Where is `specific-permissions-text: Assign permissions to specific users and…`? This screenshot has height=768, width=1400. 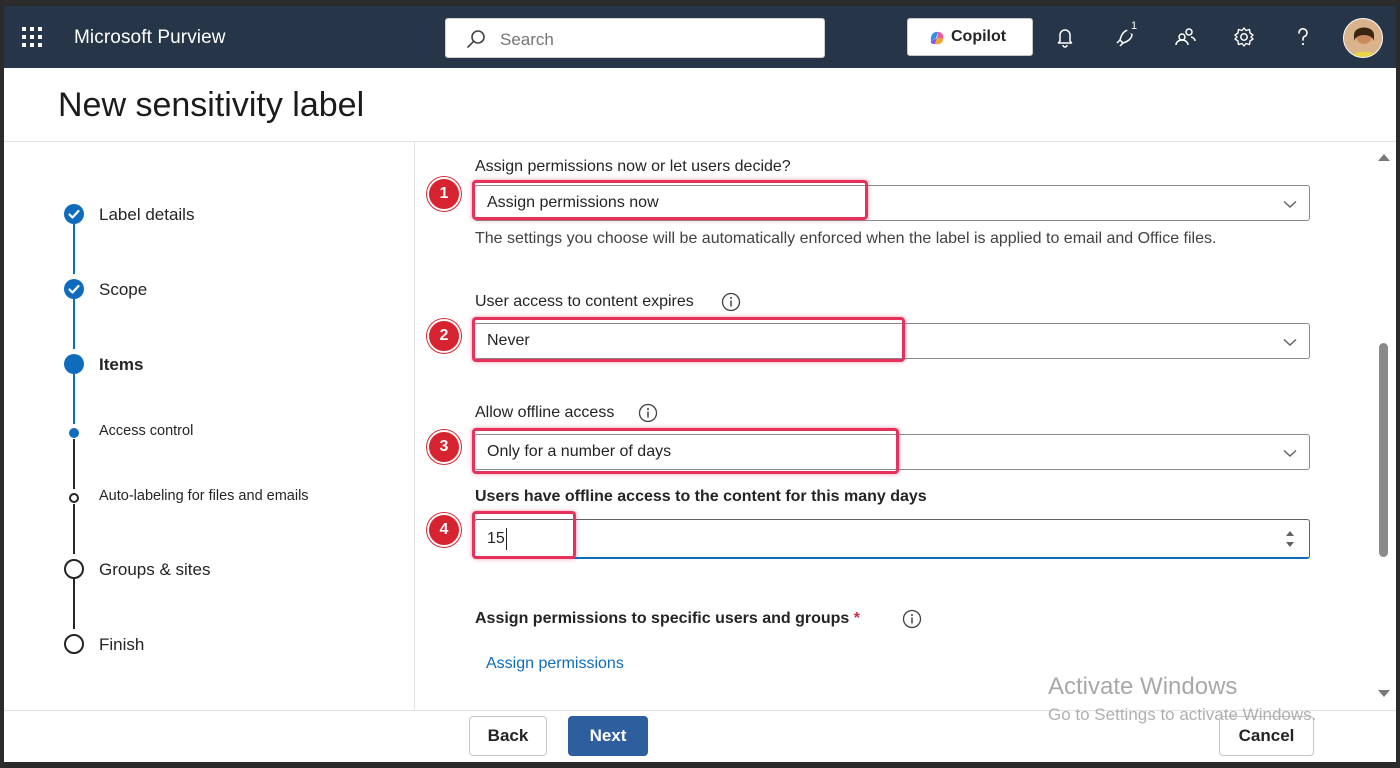 specific-permissions-text: Assign permissions to specific users and… is located at coordinates (662, 618).